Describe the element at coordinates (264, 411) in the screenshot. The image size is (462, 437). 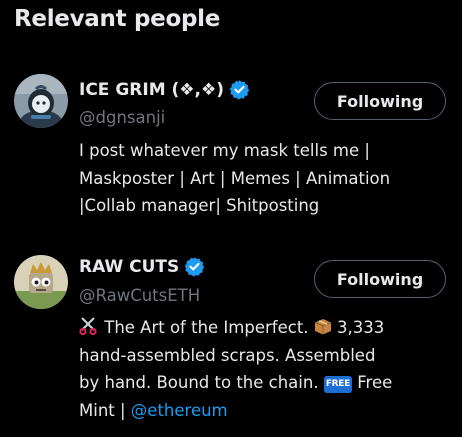
I see `bio-line: Mint | @ethereum` at that location.